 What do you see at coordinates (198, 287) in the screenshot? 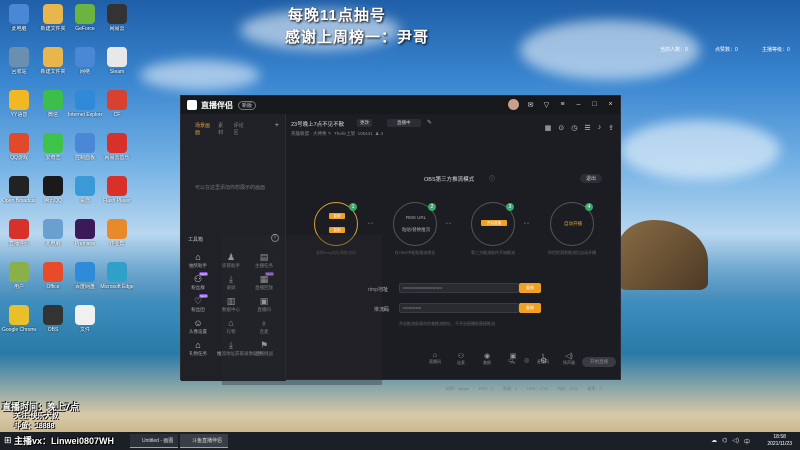
I see `tool-item-label: 粉丝群` at bounding box center [198, 287].